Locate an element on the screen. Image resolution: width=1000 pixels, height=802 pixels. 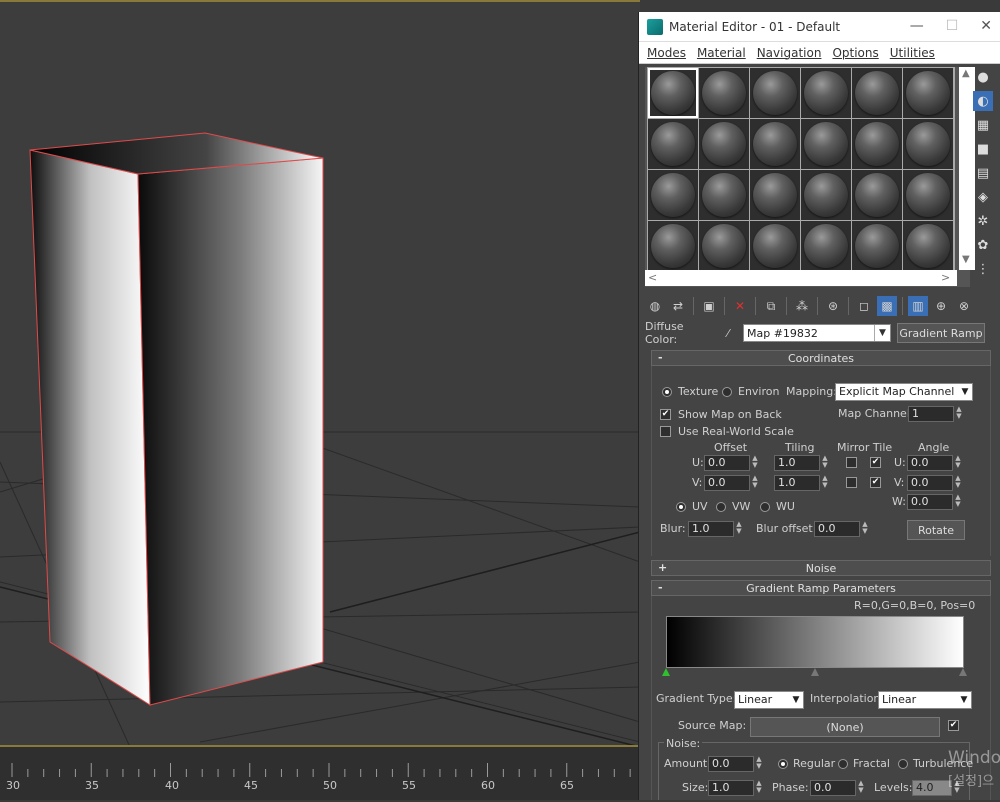
minimize-icon: — is located at coordinates (917, 26).